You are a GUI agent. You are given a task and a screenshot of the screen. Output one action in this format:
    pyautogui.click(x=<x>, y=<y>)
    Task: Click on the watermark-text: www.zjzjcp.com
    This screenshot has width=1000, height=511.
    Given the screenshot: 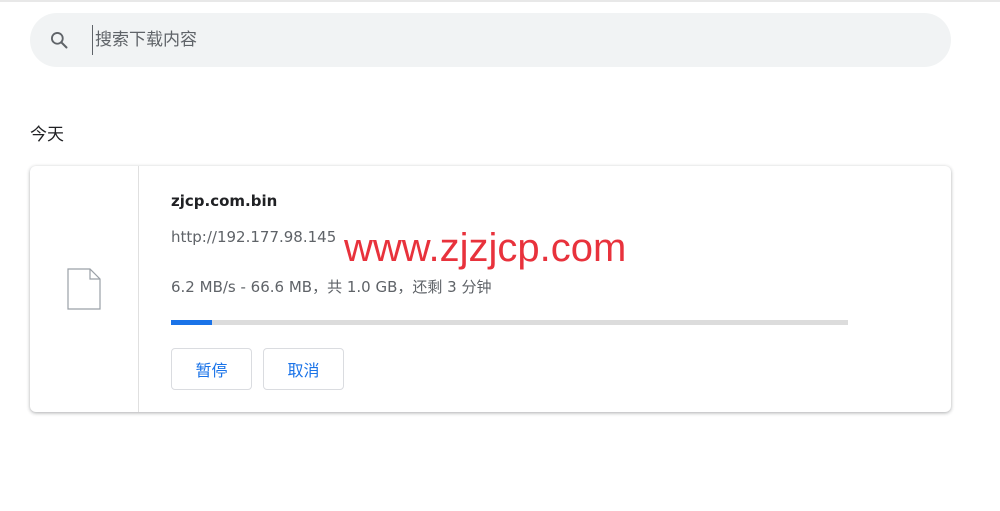 What is the action you would take?
    pyautogui.click(x=485, y=248)
    